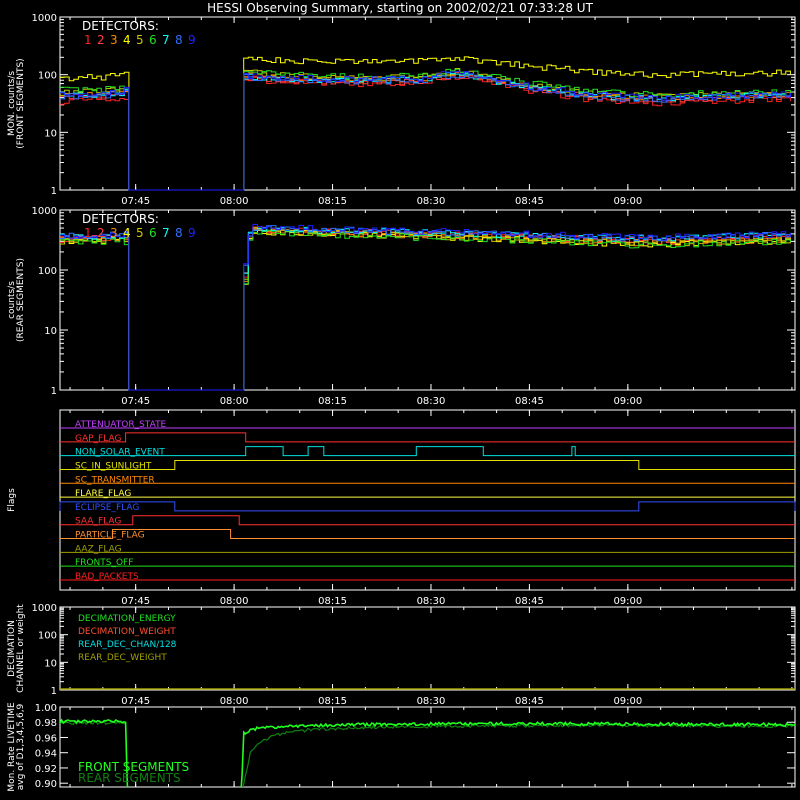 The height and width of the screenshot is (800, 800). What do you see at coordinates (107, 577) in the screenshot?
I see `flag-label: BAD_PACKETS` at bounding box center [107, 577].